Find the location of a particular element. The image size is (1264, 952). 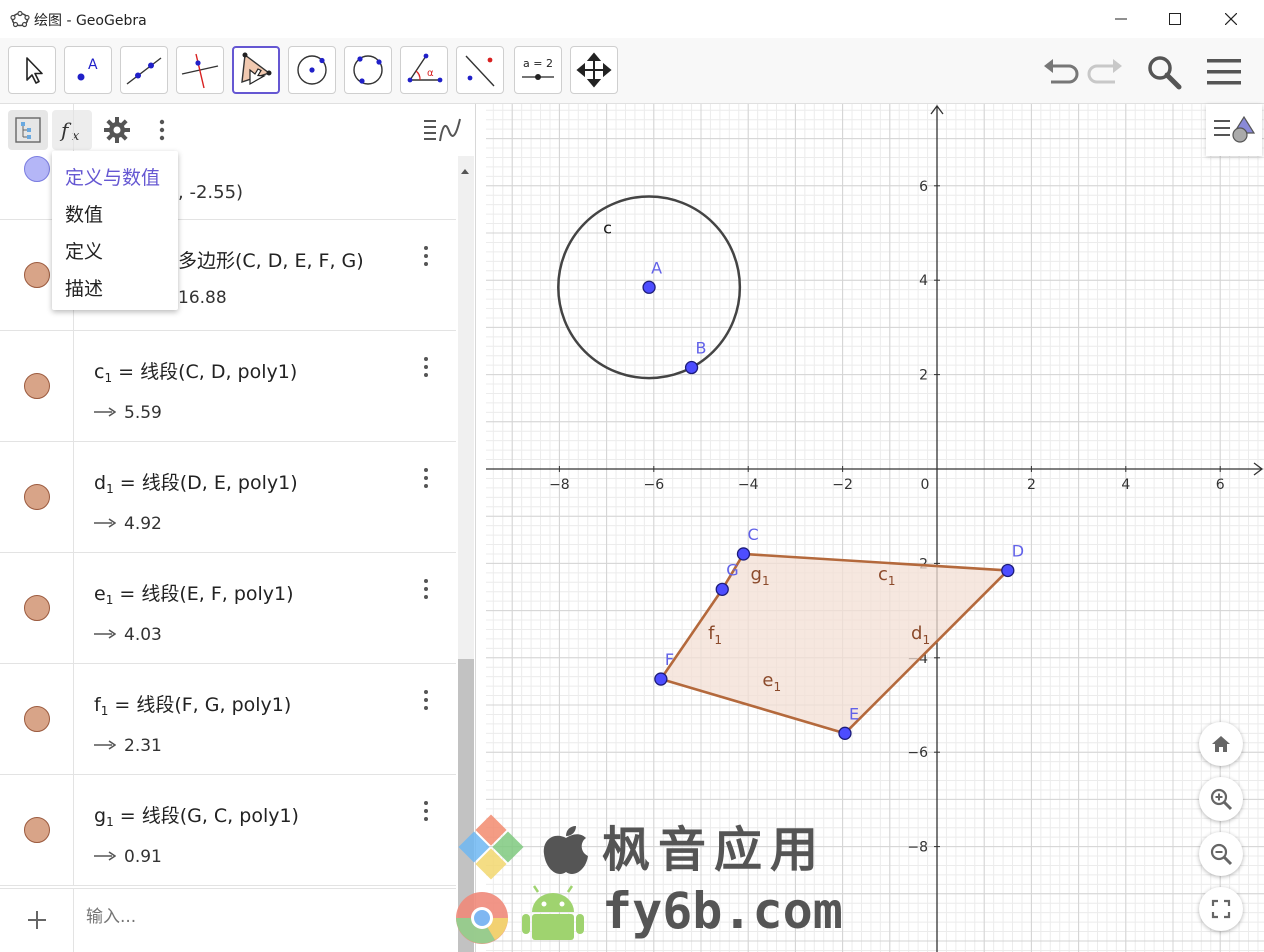

object-name: f is located at coordinates (97, 705).